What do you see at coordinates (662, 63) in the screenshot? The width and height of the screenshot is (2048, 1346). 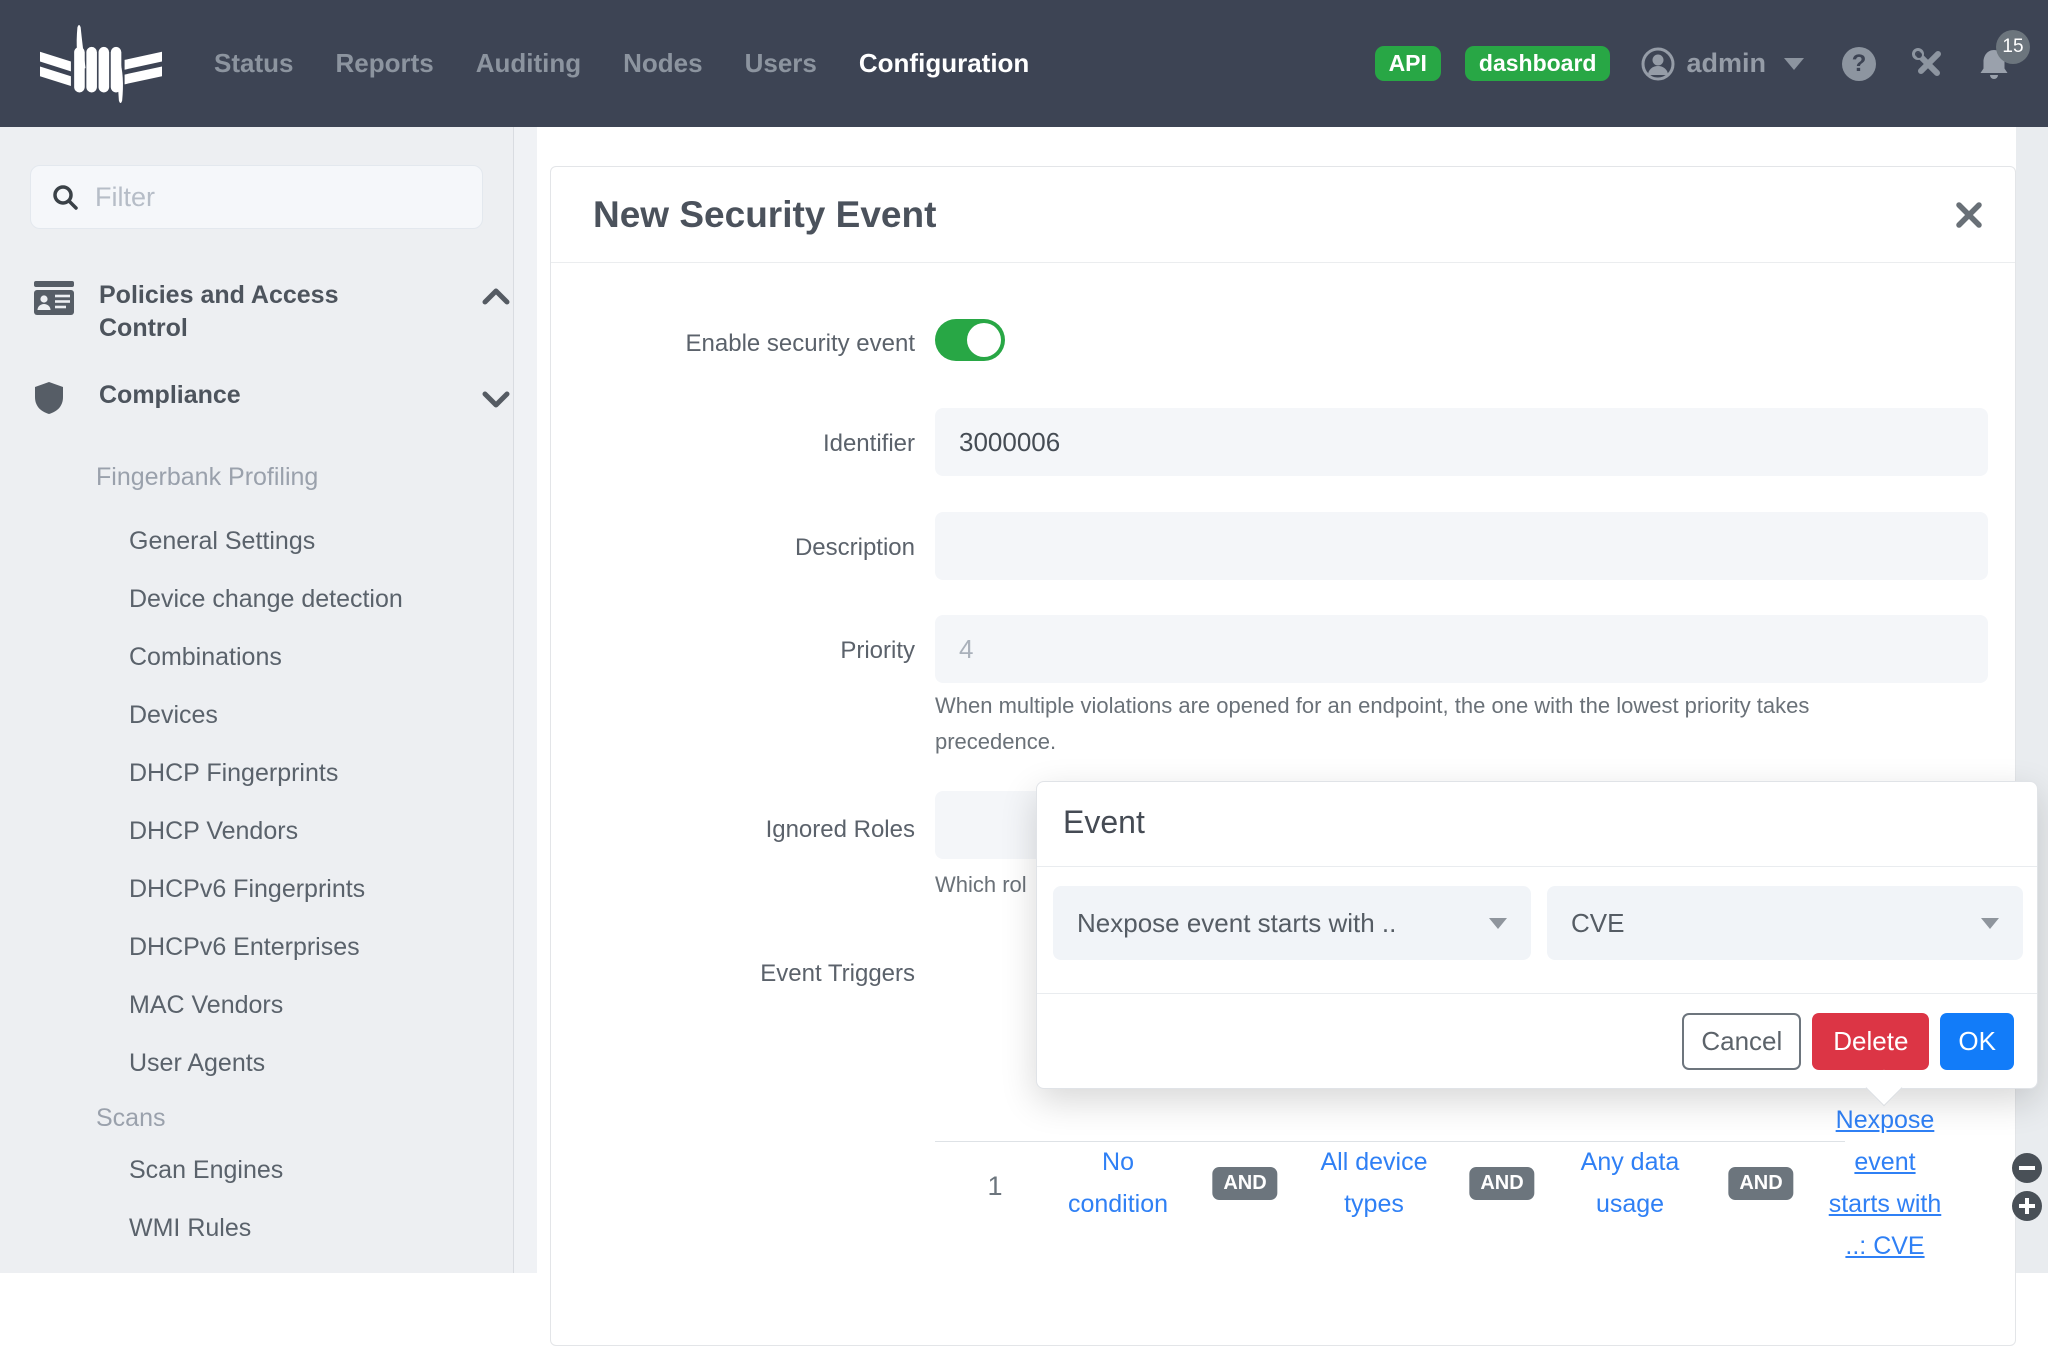 I see `nav-item-nodes: Nodes` at bounding box center [662, 63].